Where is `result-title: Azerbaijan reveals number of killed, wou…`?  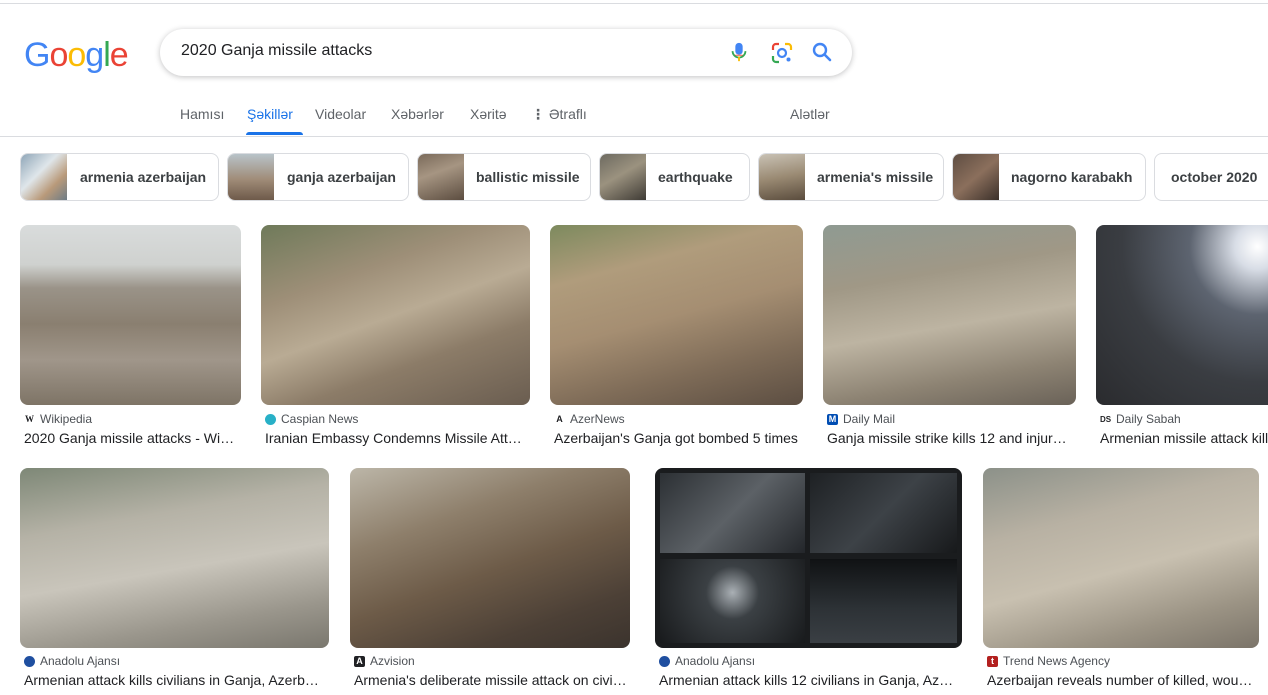 result-title: Azerbaijan reveals number of killed, wou… is located at coordinates (1121, 680).